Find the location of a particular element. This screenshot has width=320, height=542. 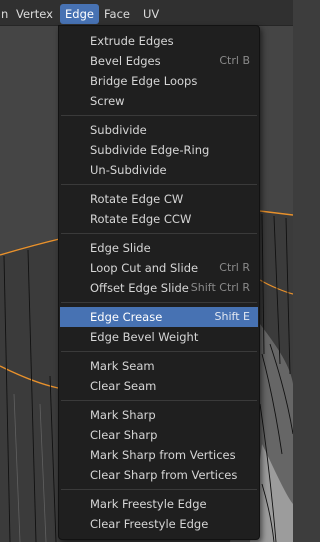

menu-item-label: Rotate Edge CW is located at coordinates (137, 199).